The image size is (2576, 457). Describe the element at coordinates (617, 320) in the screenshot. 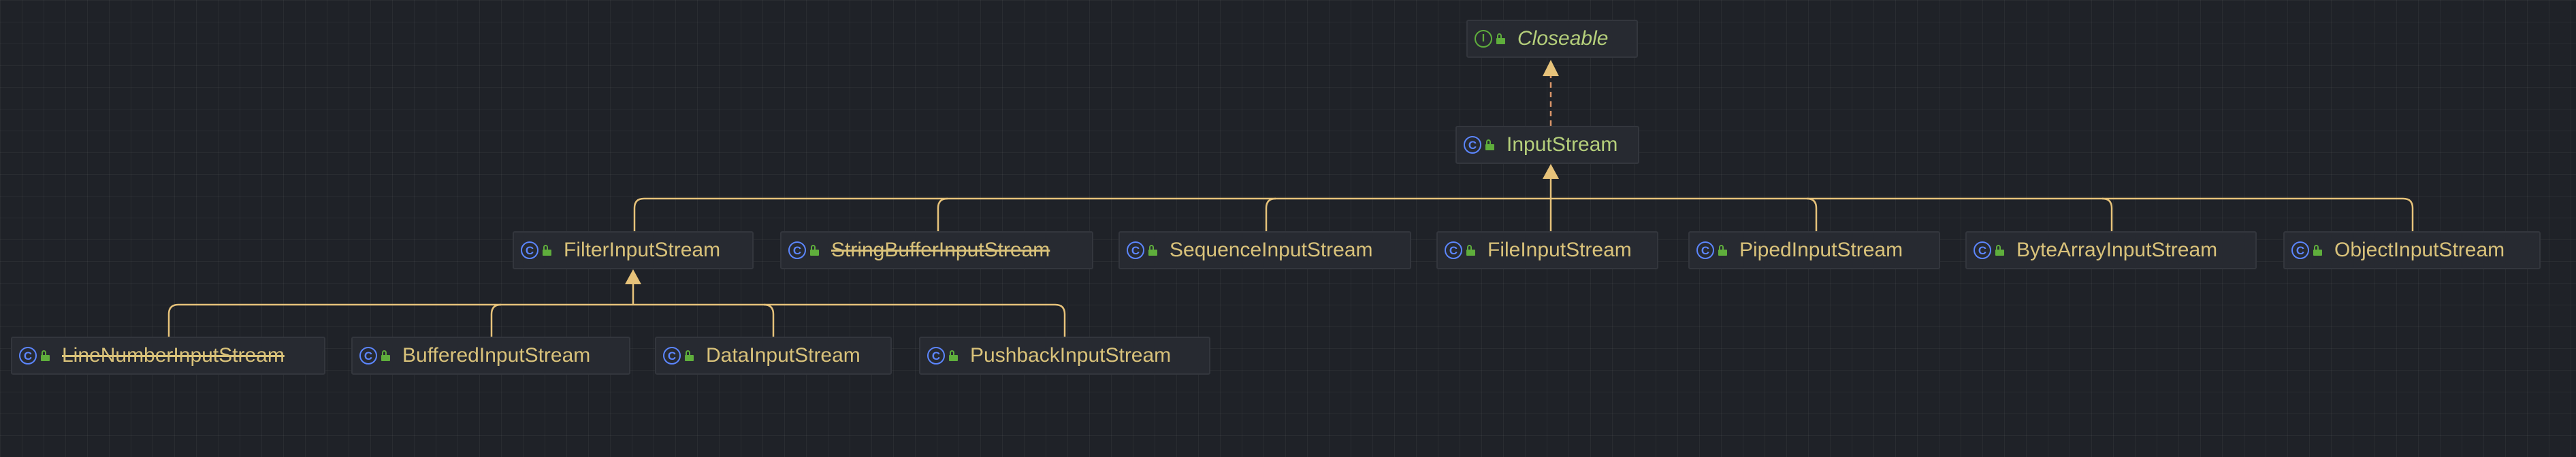

I see `extends-bus-filter` at that location.